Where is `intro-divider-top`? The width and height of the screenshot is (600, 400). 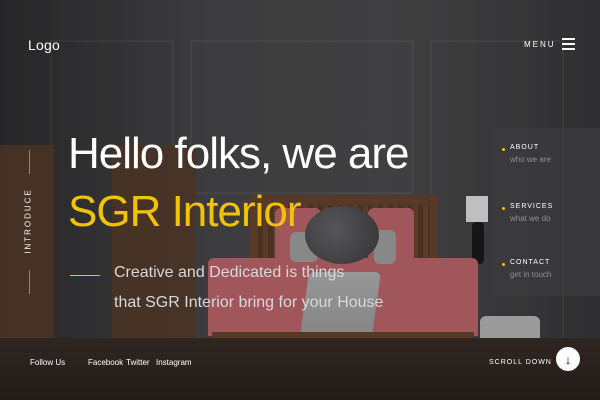
intro-divider-top is located at coordinates (29, 162).